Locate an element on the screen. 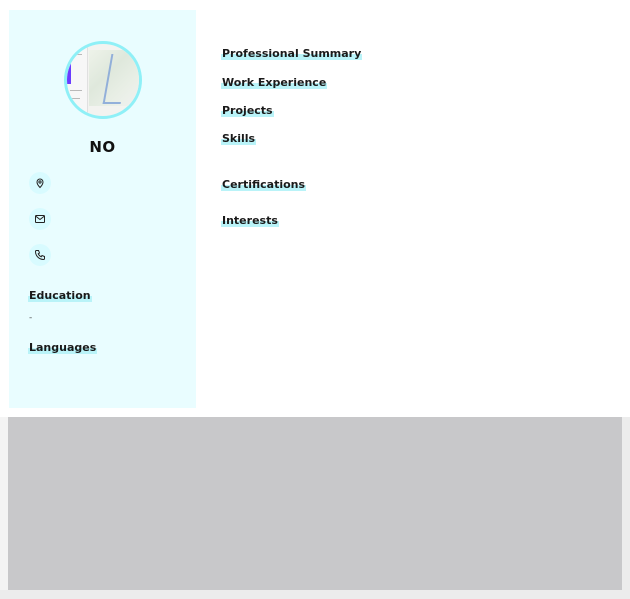 The image size is (630, 599). page-edge-left is located at coordinates (4, 508).